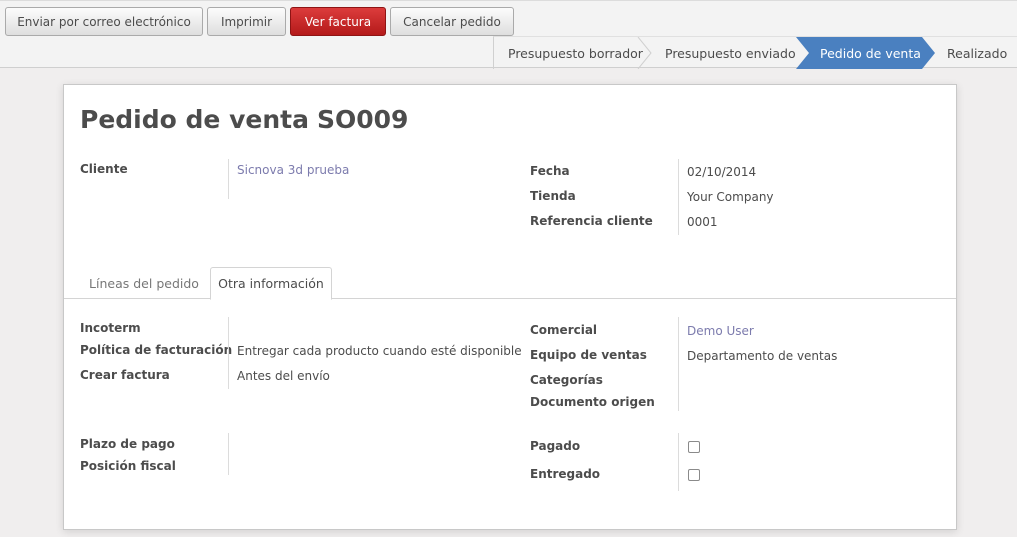  What do you see at coordinates (694, 447) in the screenshot?
I see `paid-checkbox` at bounding box center [694, 447].